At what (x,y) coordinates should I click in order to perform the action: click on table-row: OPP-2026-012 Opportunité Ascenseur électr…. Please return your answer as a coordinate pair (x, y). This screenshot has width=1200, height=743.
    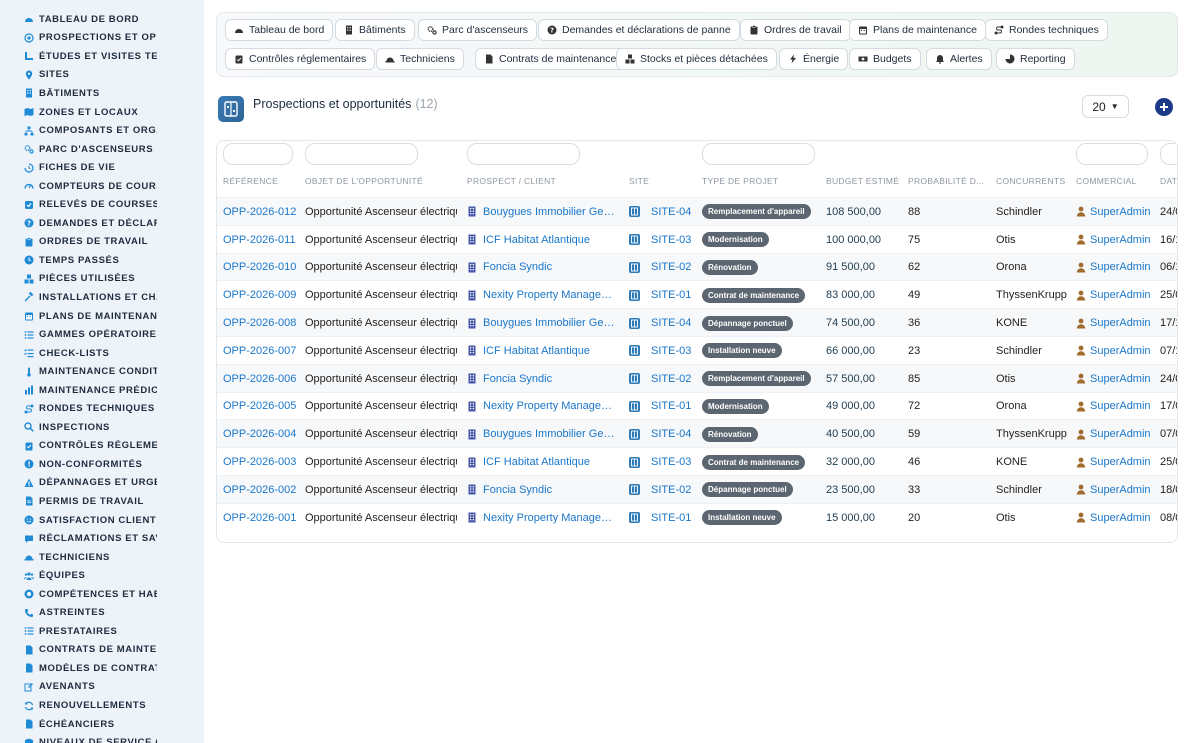
    Looking at the image, I should click on (697, 211).